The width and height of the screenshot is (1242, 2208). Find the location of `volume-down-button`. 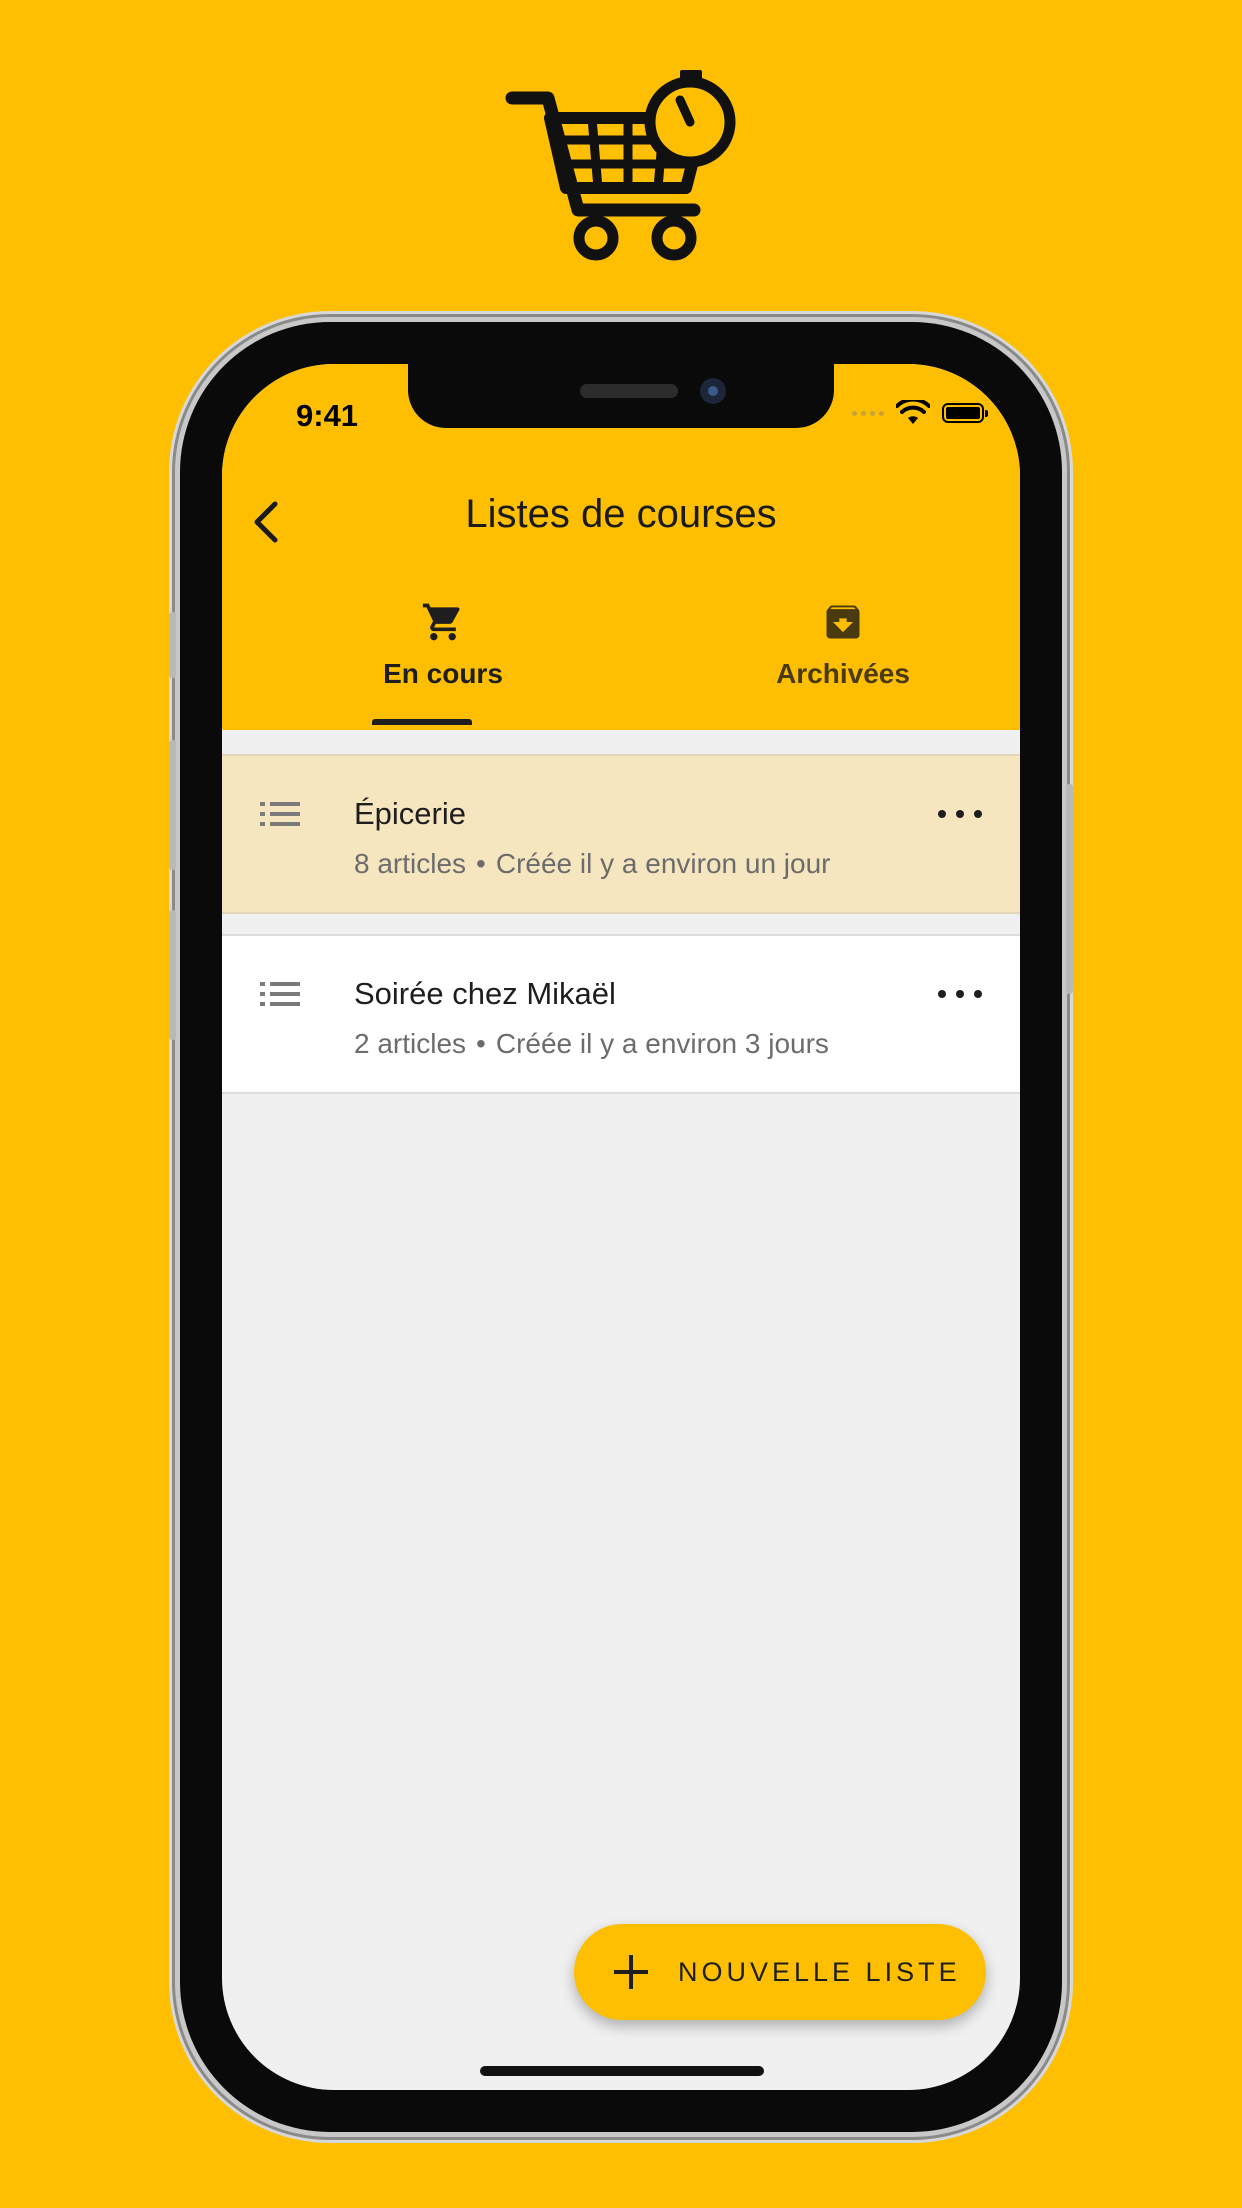

volume-down-button is located at coordinates (172, 975).